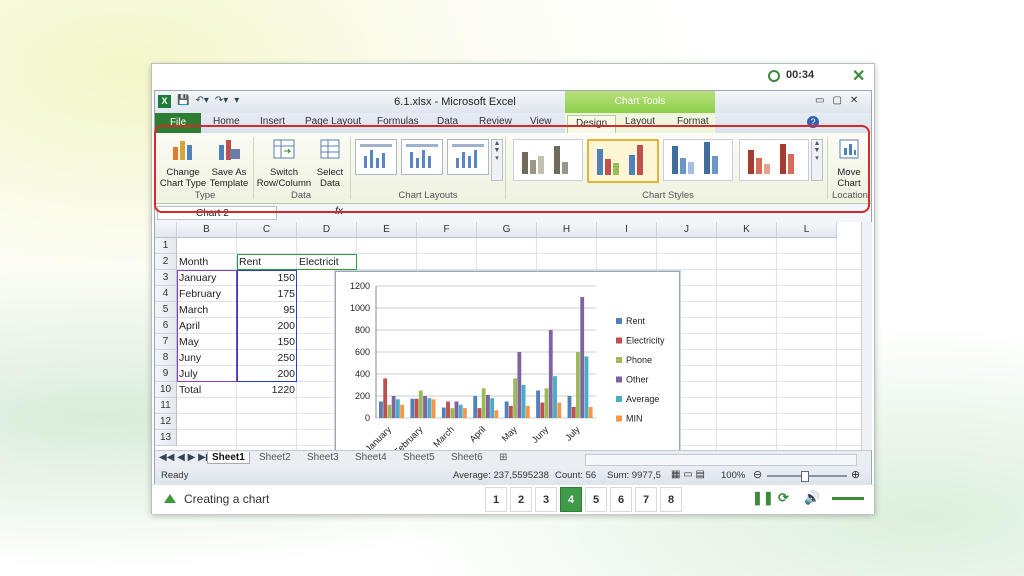 This screenshot has width=1024, height=576. Describe the element at coordinates (402, 411) in the screenshot. I see `bar-min-january` at that location.